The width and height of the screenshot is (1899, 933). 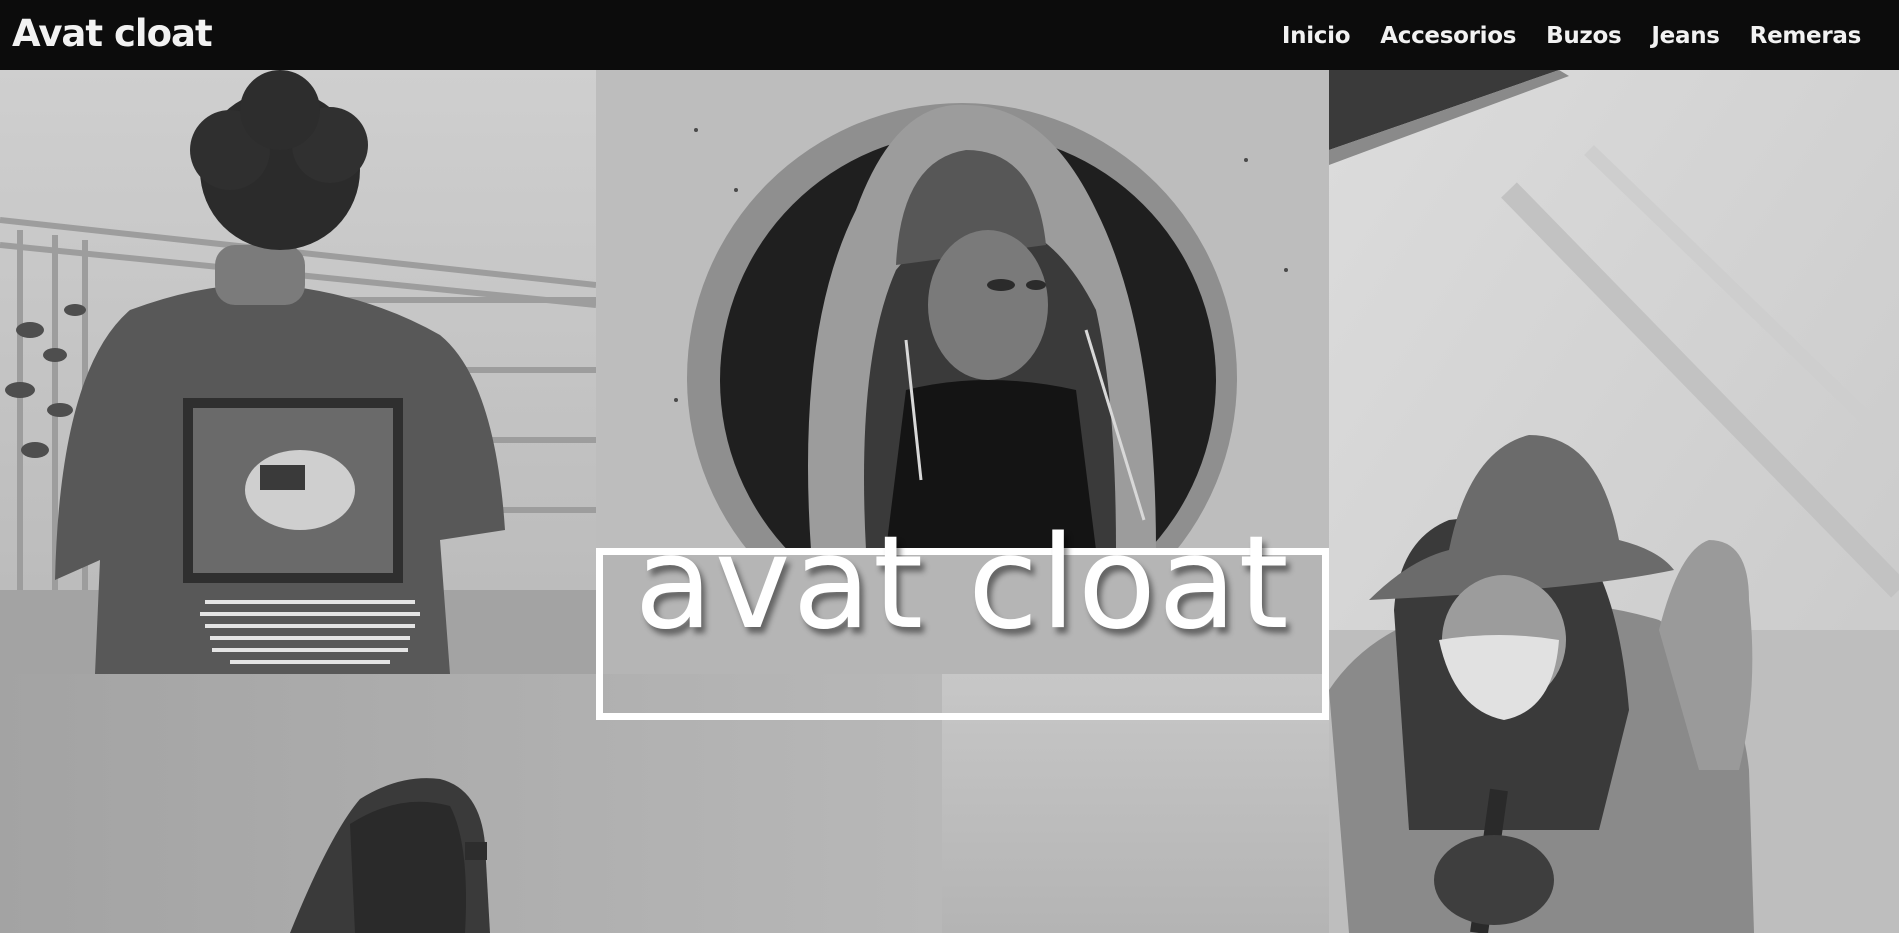 What do you see at coordinates (1806, 36) in the screenshot?
I see `nav-link-remeras: Remeras` at bounding box center [1806, 36].